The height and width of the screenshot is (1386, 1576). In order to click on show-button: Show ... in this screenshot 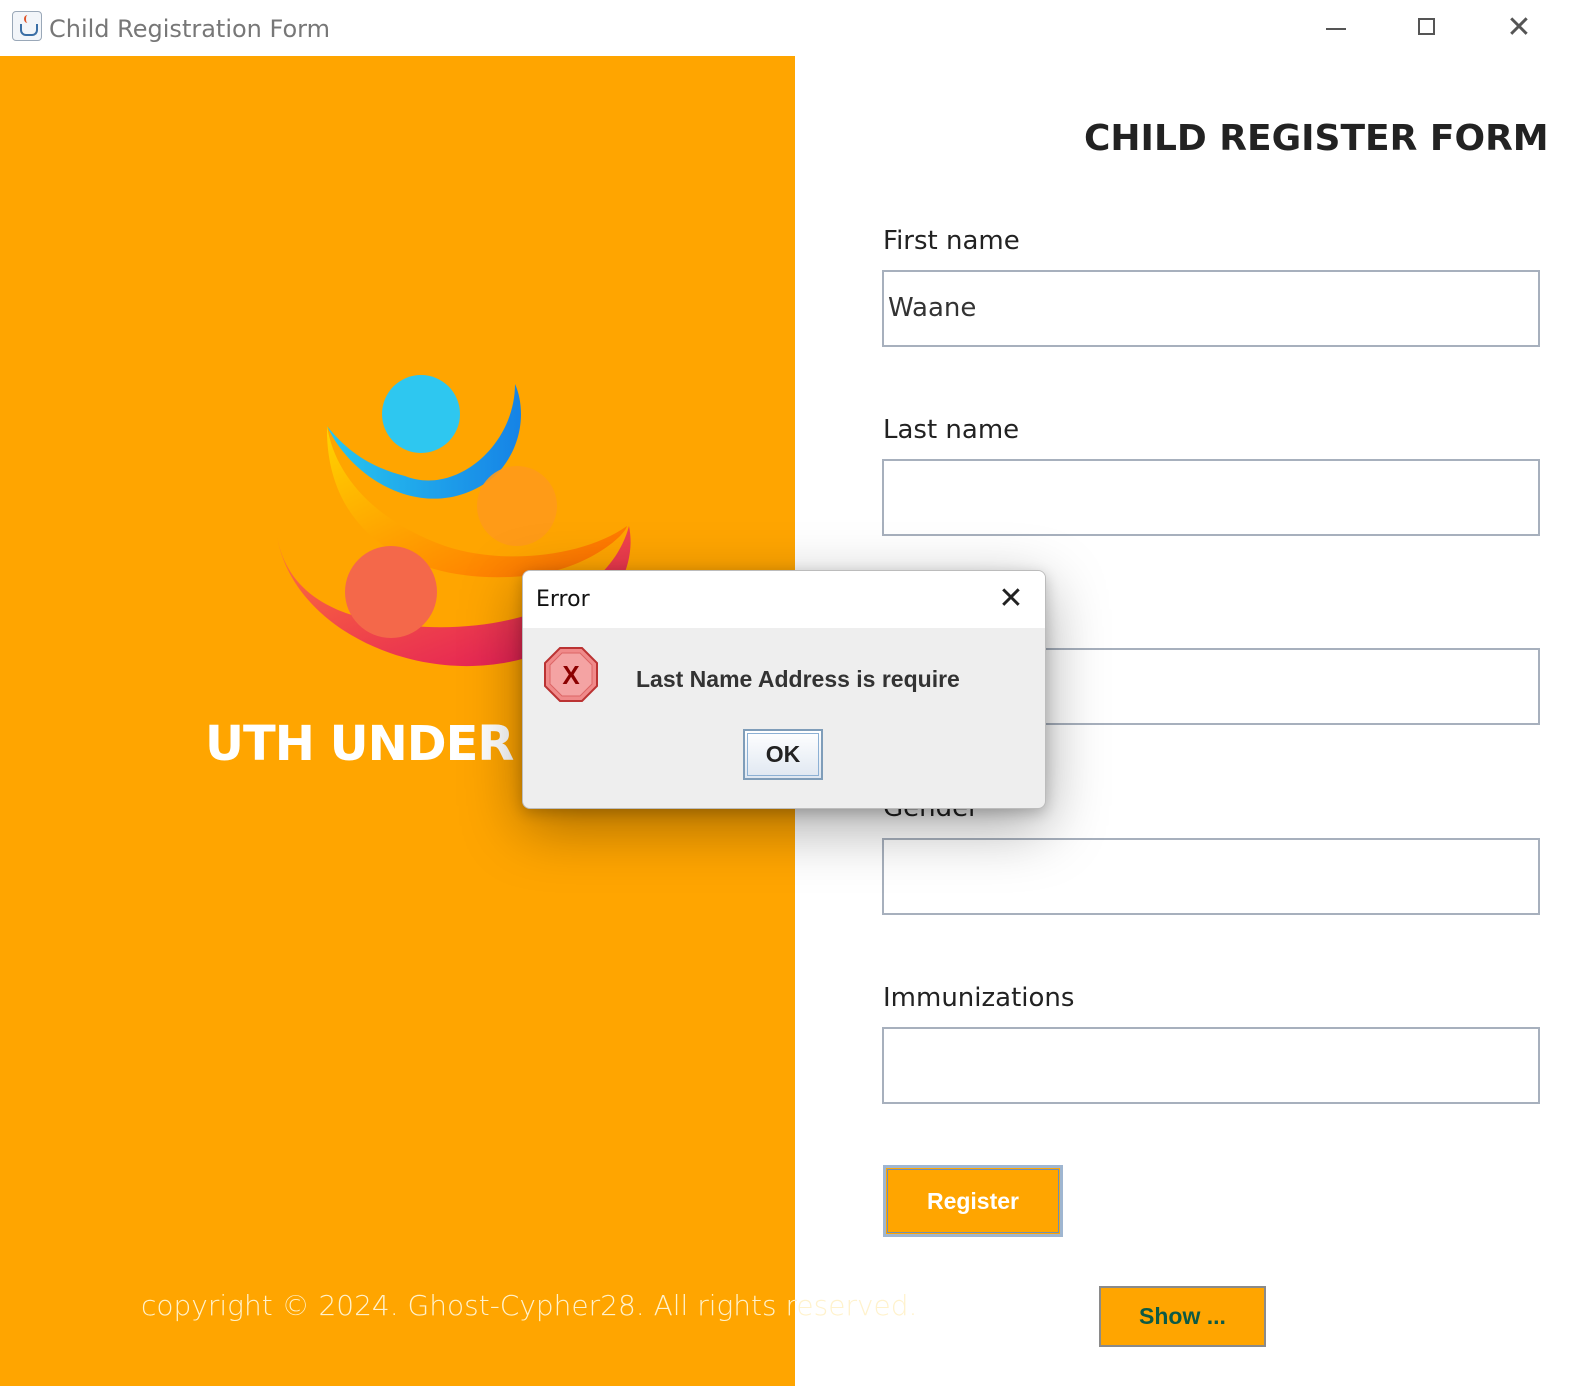, I will do `click(1182, 1316)`.